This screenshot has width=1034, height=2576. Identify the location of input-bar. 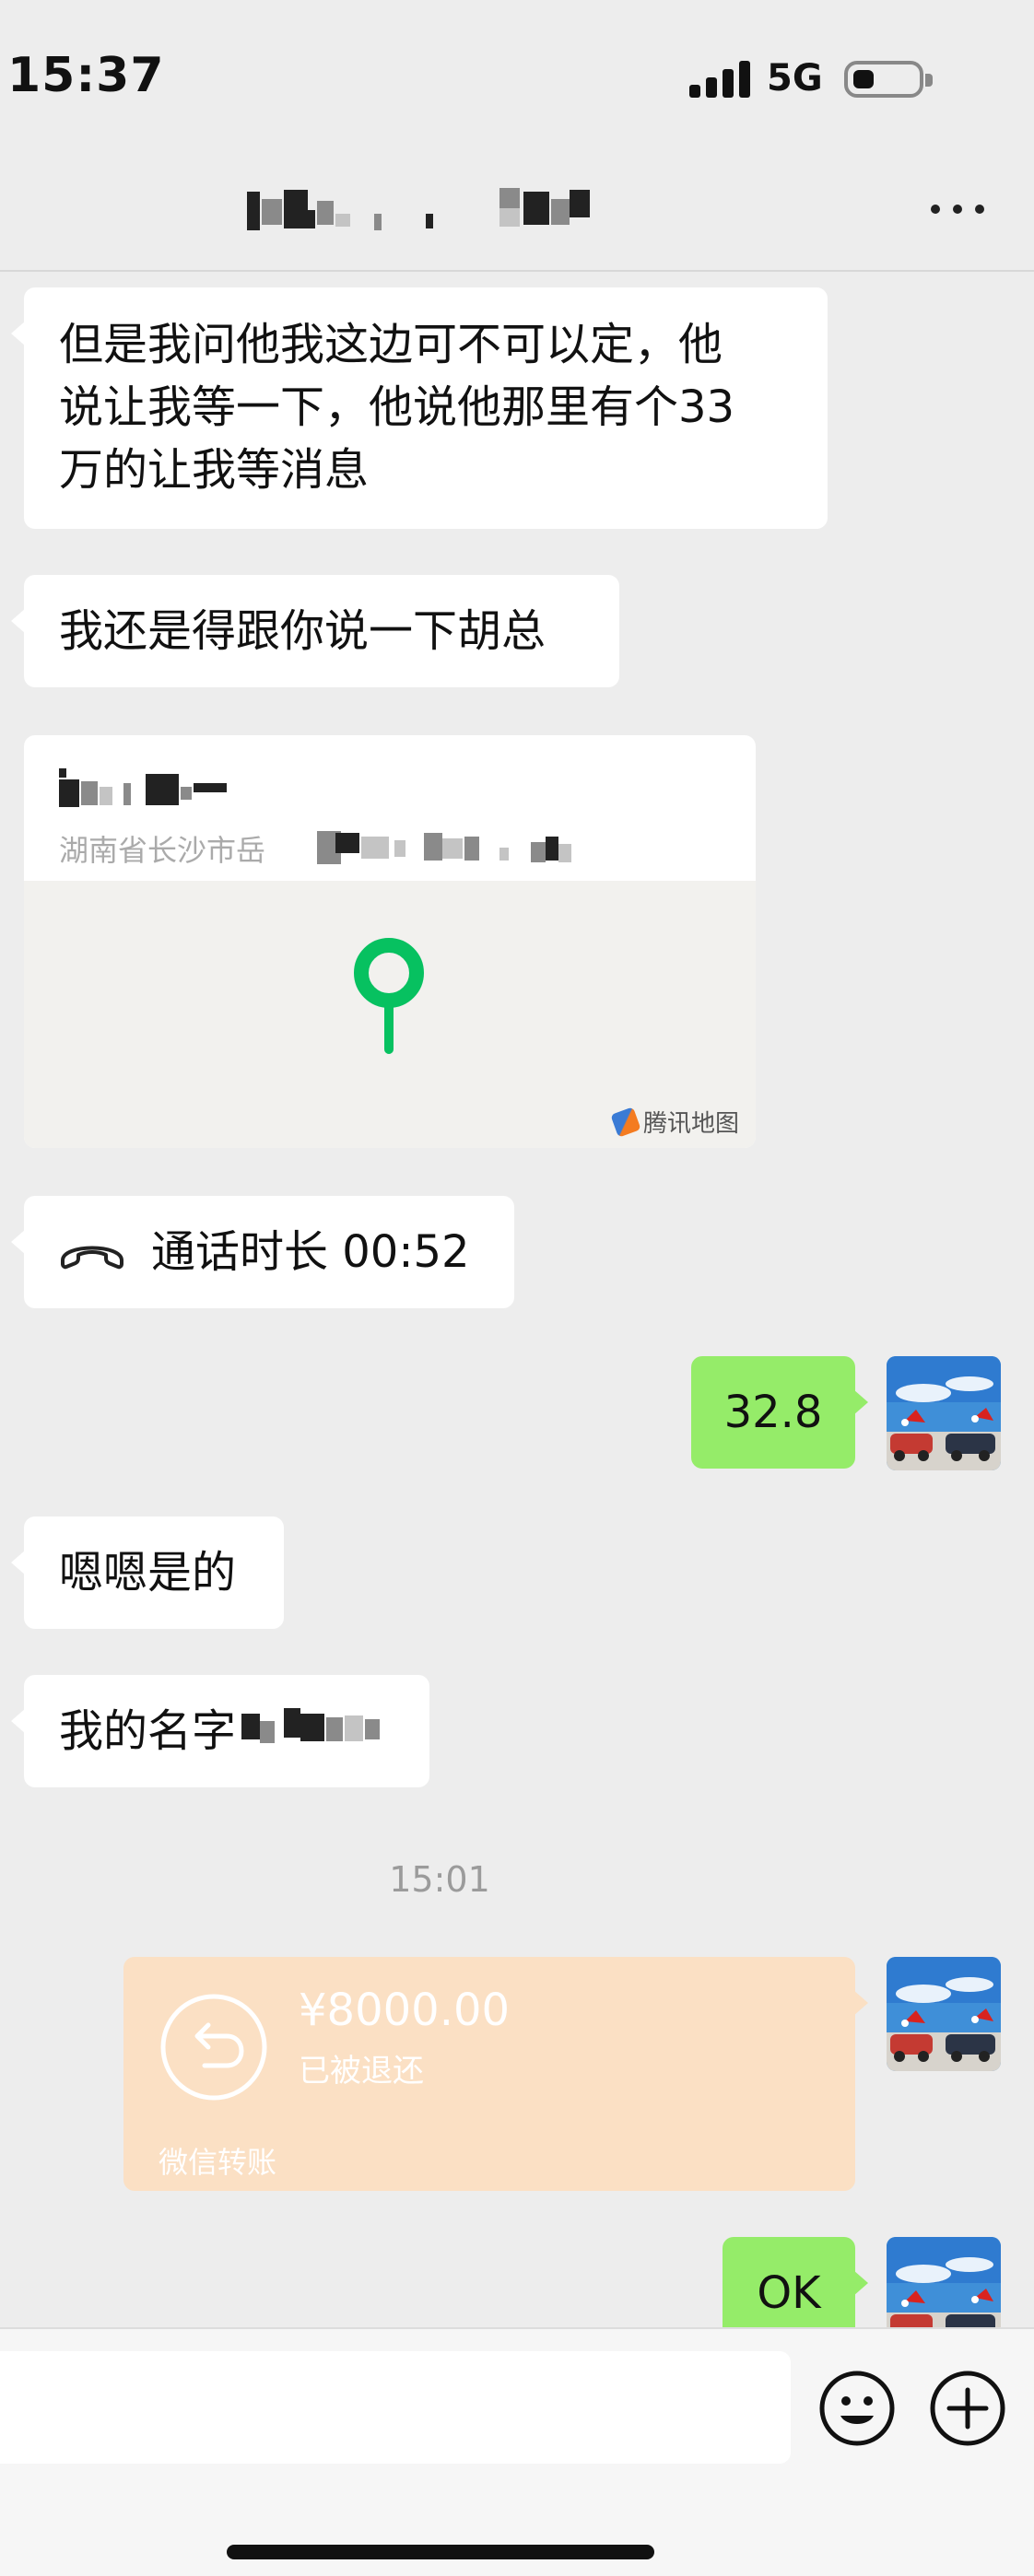
(517, 2451).